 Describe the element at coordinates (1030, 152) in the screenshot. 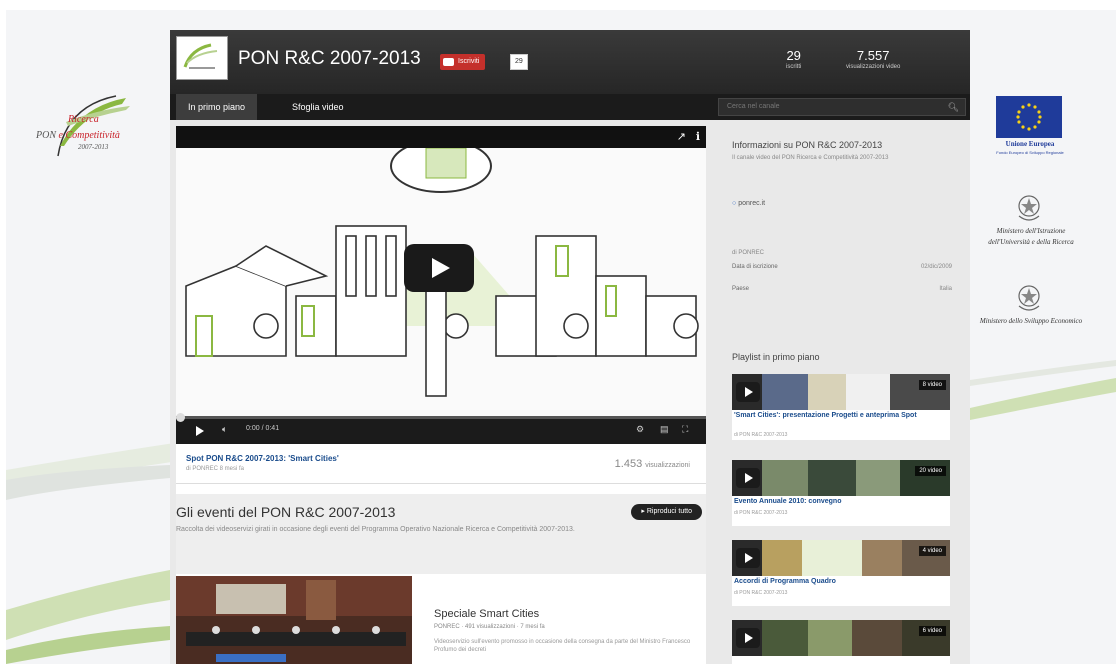

I see `eu-subtitle: Fondo Europeo di Sviluppo Regionale` at that location.